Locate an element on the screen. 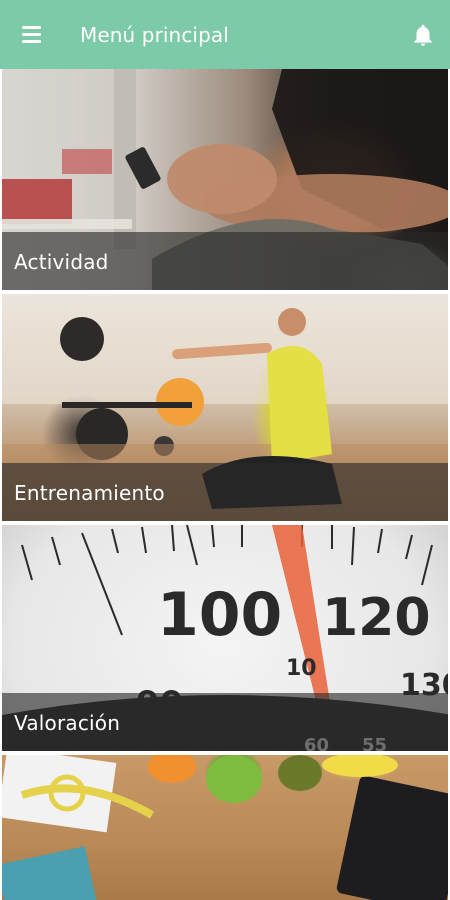  bell-icon is located at coordinates (423, 35).